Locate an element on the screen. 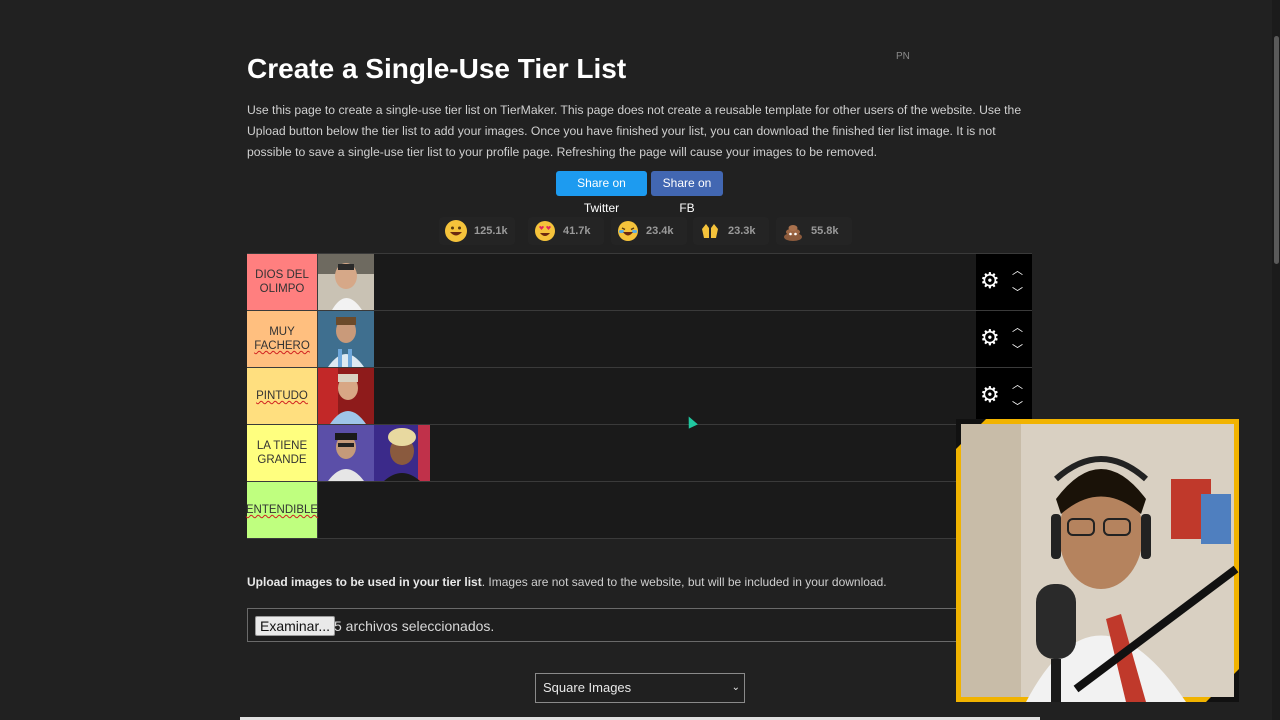 The image size is (1280, 720). heart-eyes-face-icon is located at coordinates (545, 231).